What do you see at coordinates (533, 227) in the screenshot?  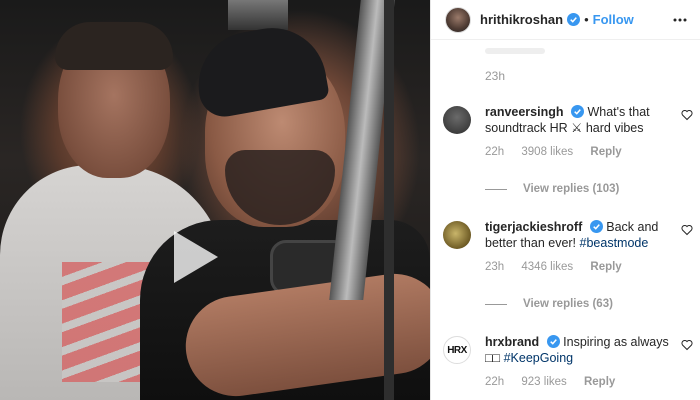 I see `comment-username: tigerjackieshroff` at bounding box center [533, 227].